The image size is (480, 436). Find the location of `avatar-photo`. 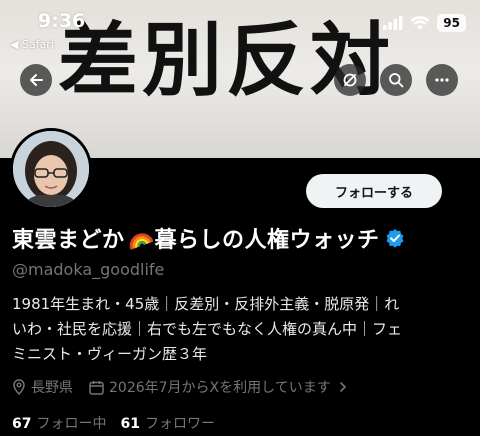

avatar-photo is located at coordinates (51, 169).